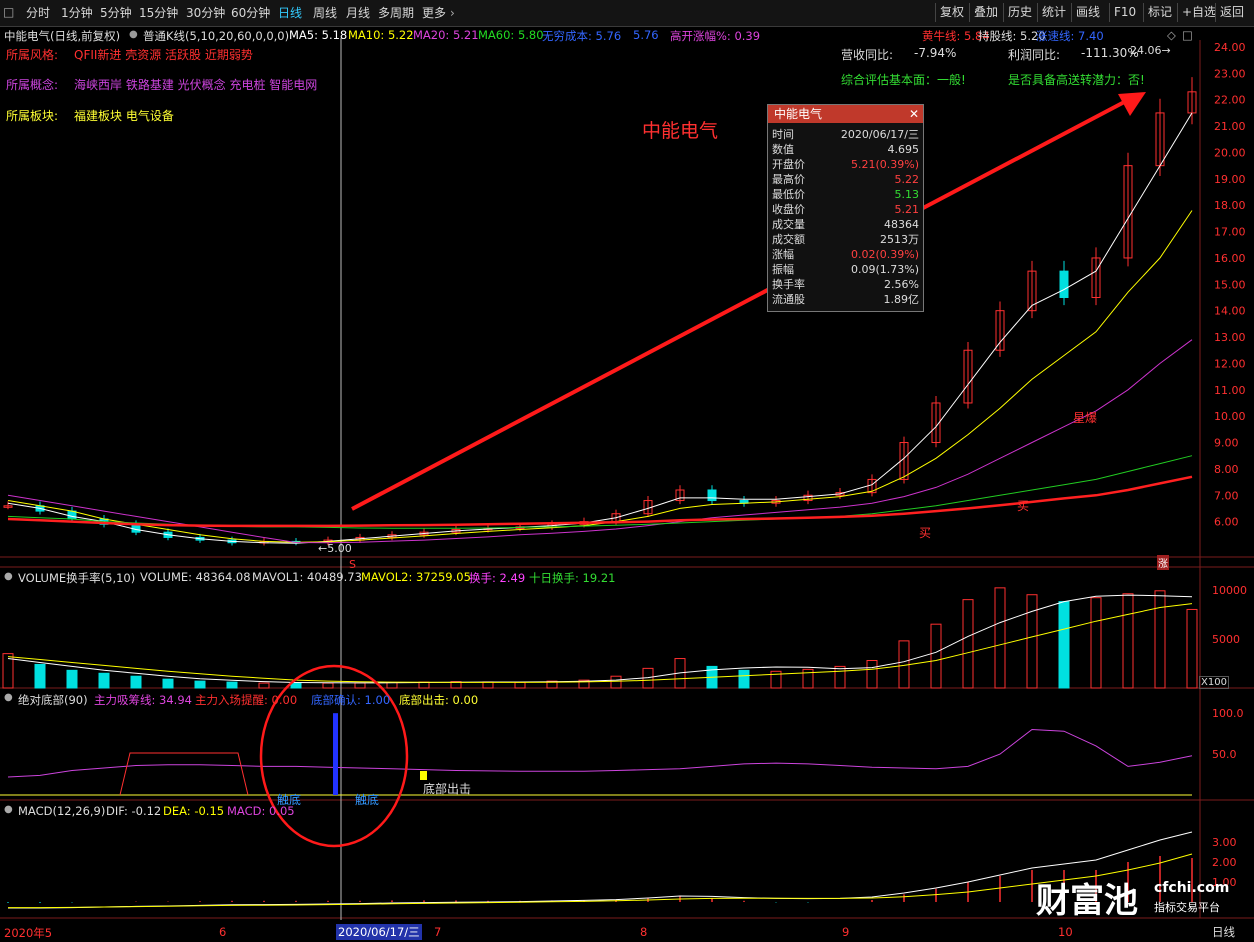 The height and width of the screenshot is (942, 1254). Describe the element at coordinates (907, 209) in the screenshot. I see `popup-row-value: 5.21` at that location.